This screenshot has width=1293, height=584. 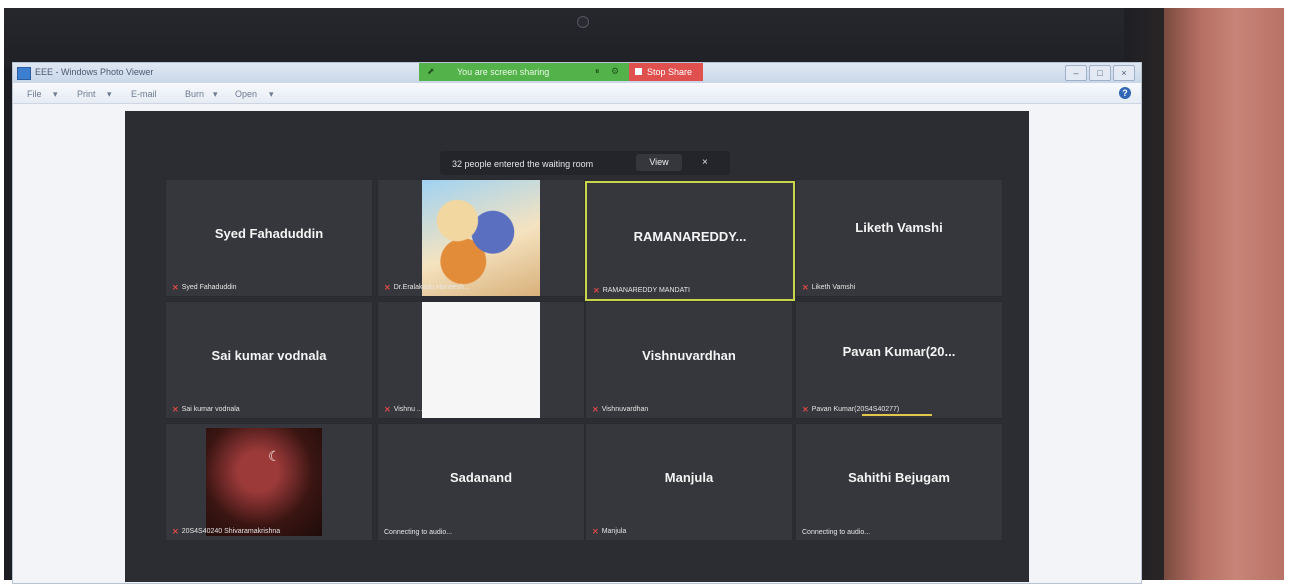 I want to click on participant-tile: Vishnuvardhan ⨯ Vishnuvardhan, so click(x=689, y=360).